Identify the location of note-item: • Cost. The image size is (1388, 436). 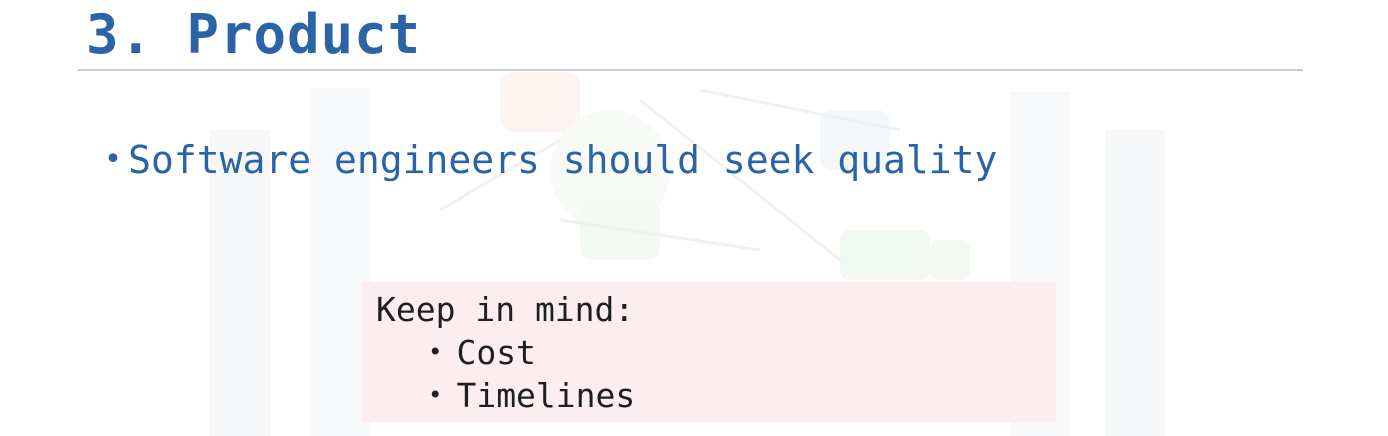
(505, 352).